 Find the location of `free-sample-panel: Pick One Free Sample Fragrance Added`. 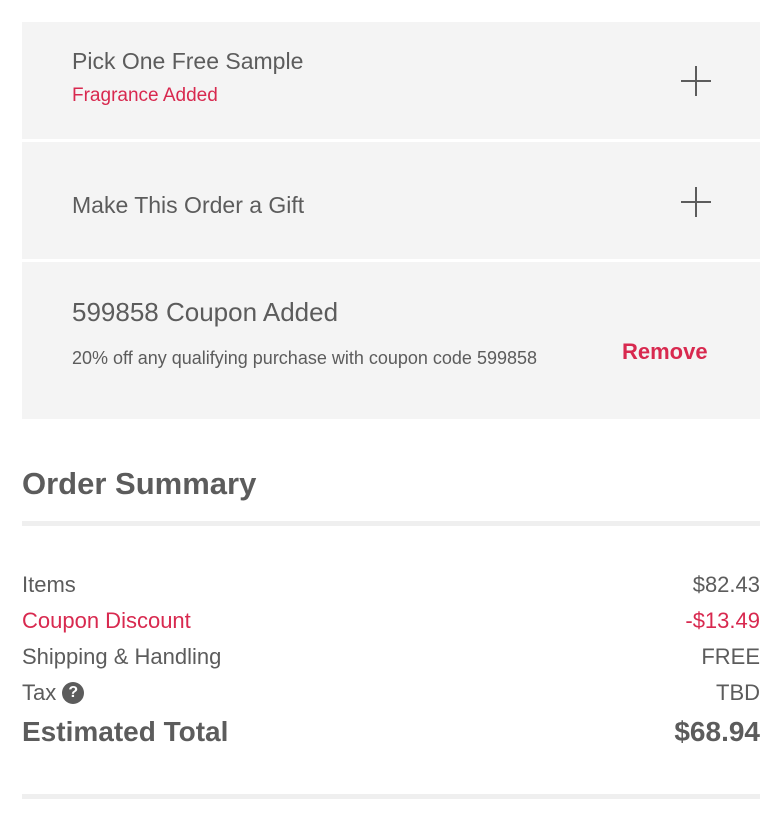

free-sample-panel: Pick One Free Sample Fragrance Added is located at coordinates (391, 80).